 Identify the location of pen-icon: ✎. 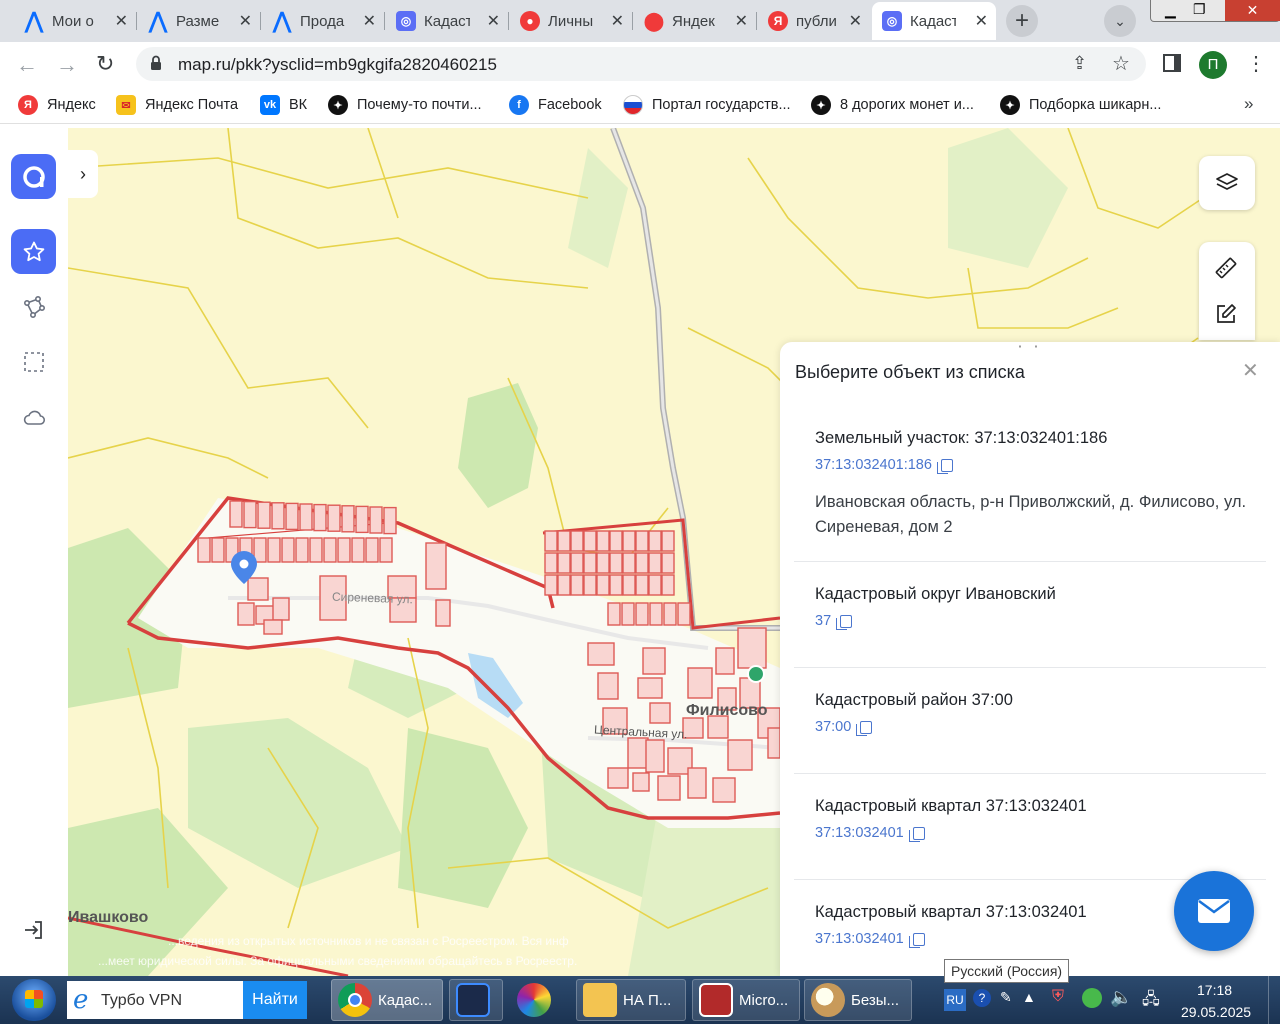
(1006, 997).